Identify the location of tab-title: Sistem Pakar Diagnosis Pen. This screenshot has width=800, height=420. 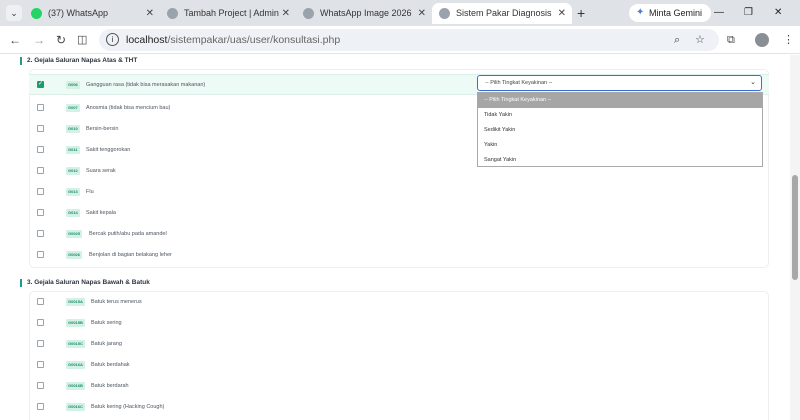
(504, 13).